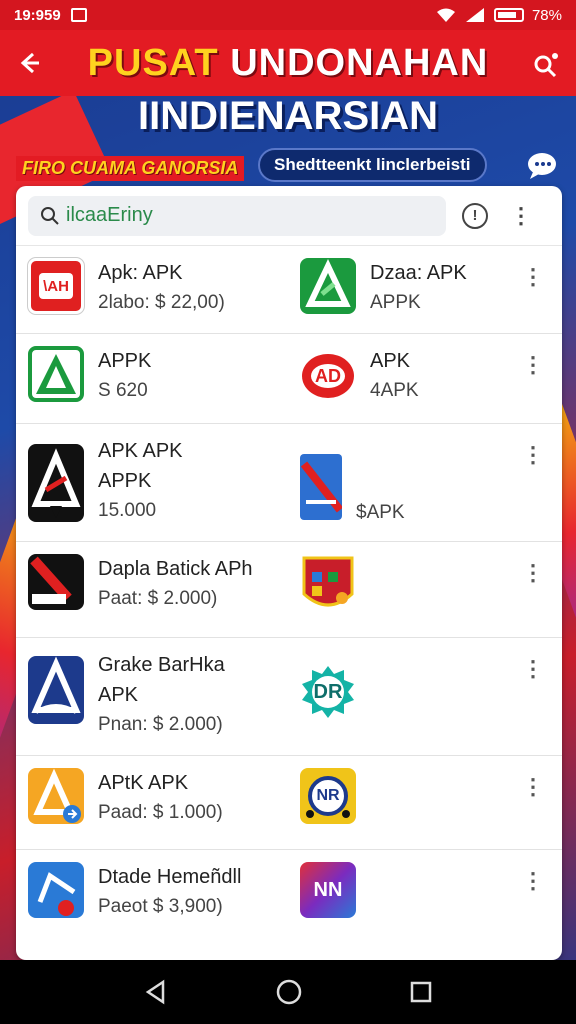 The height and width of the screenshot is (1024, 576). I want to click on app-item, so click(424, 589).